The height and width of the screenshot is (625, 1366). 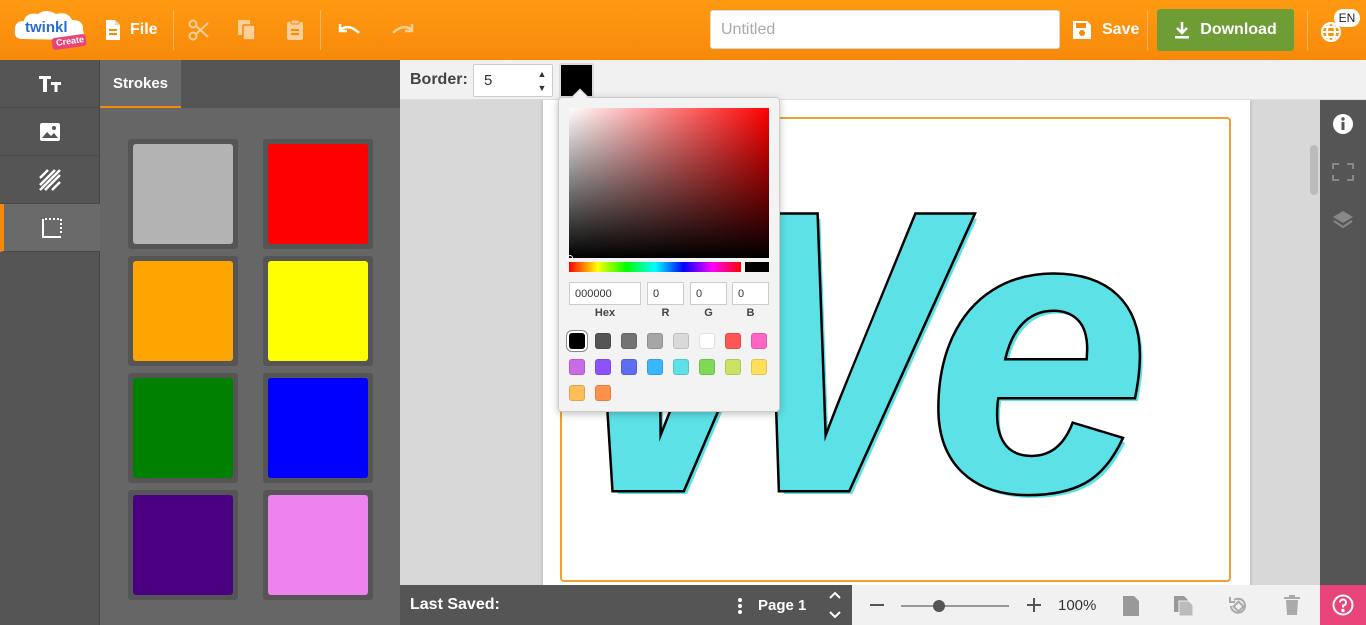 I want to click on more-options-icon, so click(x=740, y=606).